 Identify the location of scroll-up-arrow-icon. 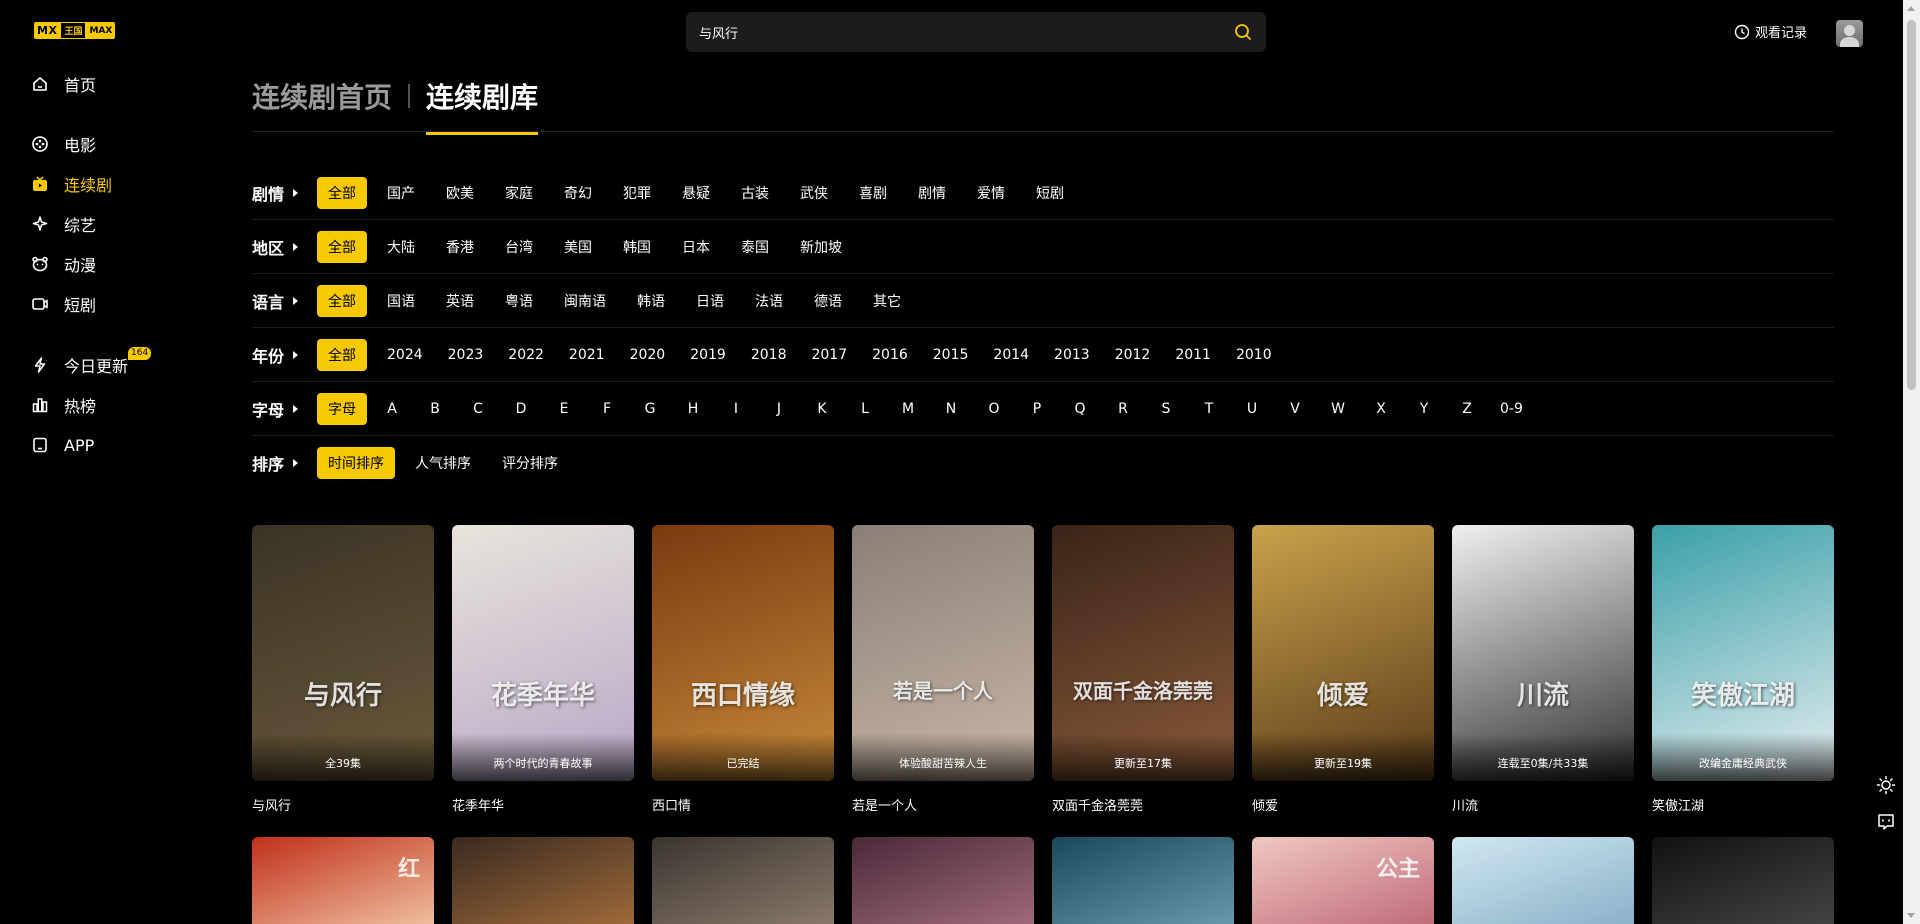
(1911, 8).